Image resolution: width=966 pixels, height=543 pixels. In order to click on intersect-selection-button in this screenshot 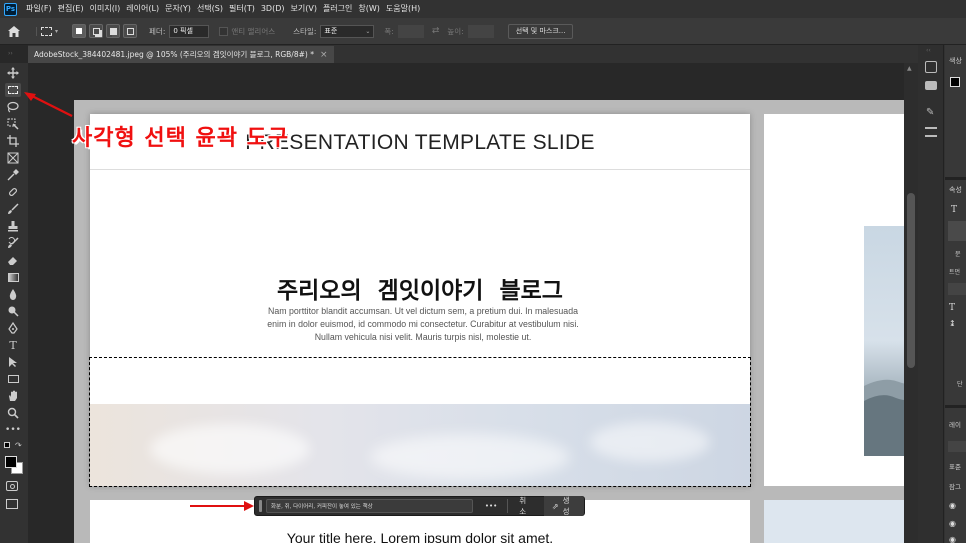, I will do `click(130, 31)`.